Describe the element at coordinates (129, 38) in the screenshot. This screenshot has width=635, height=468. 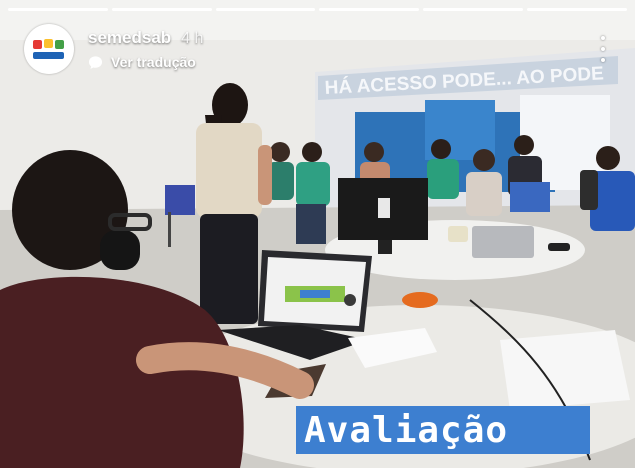
I see `username: semedsab` at that location.